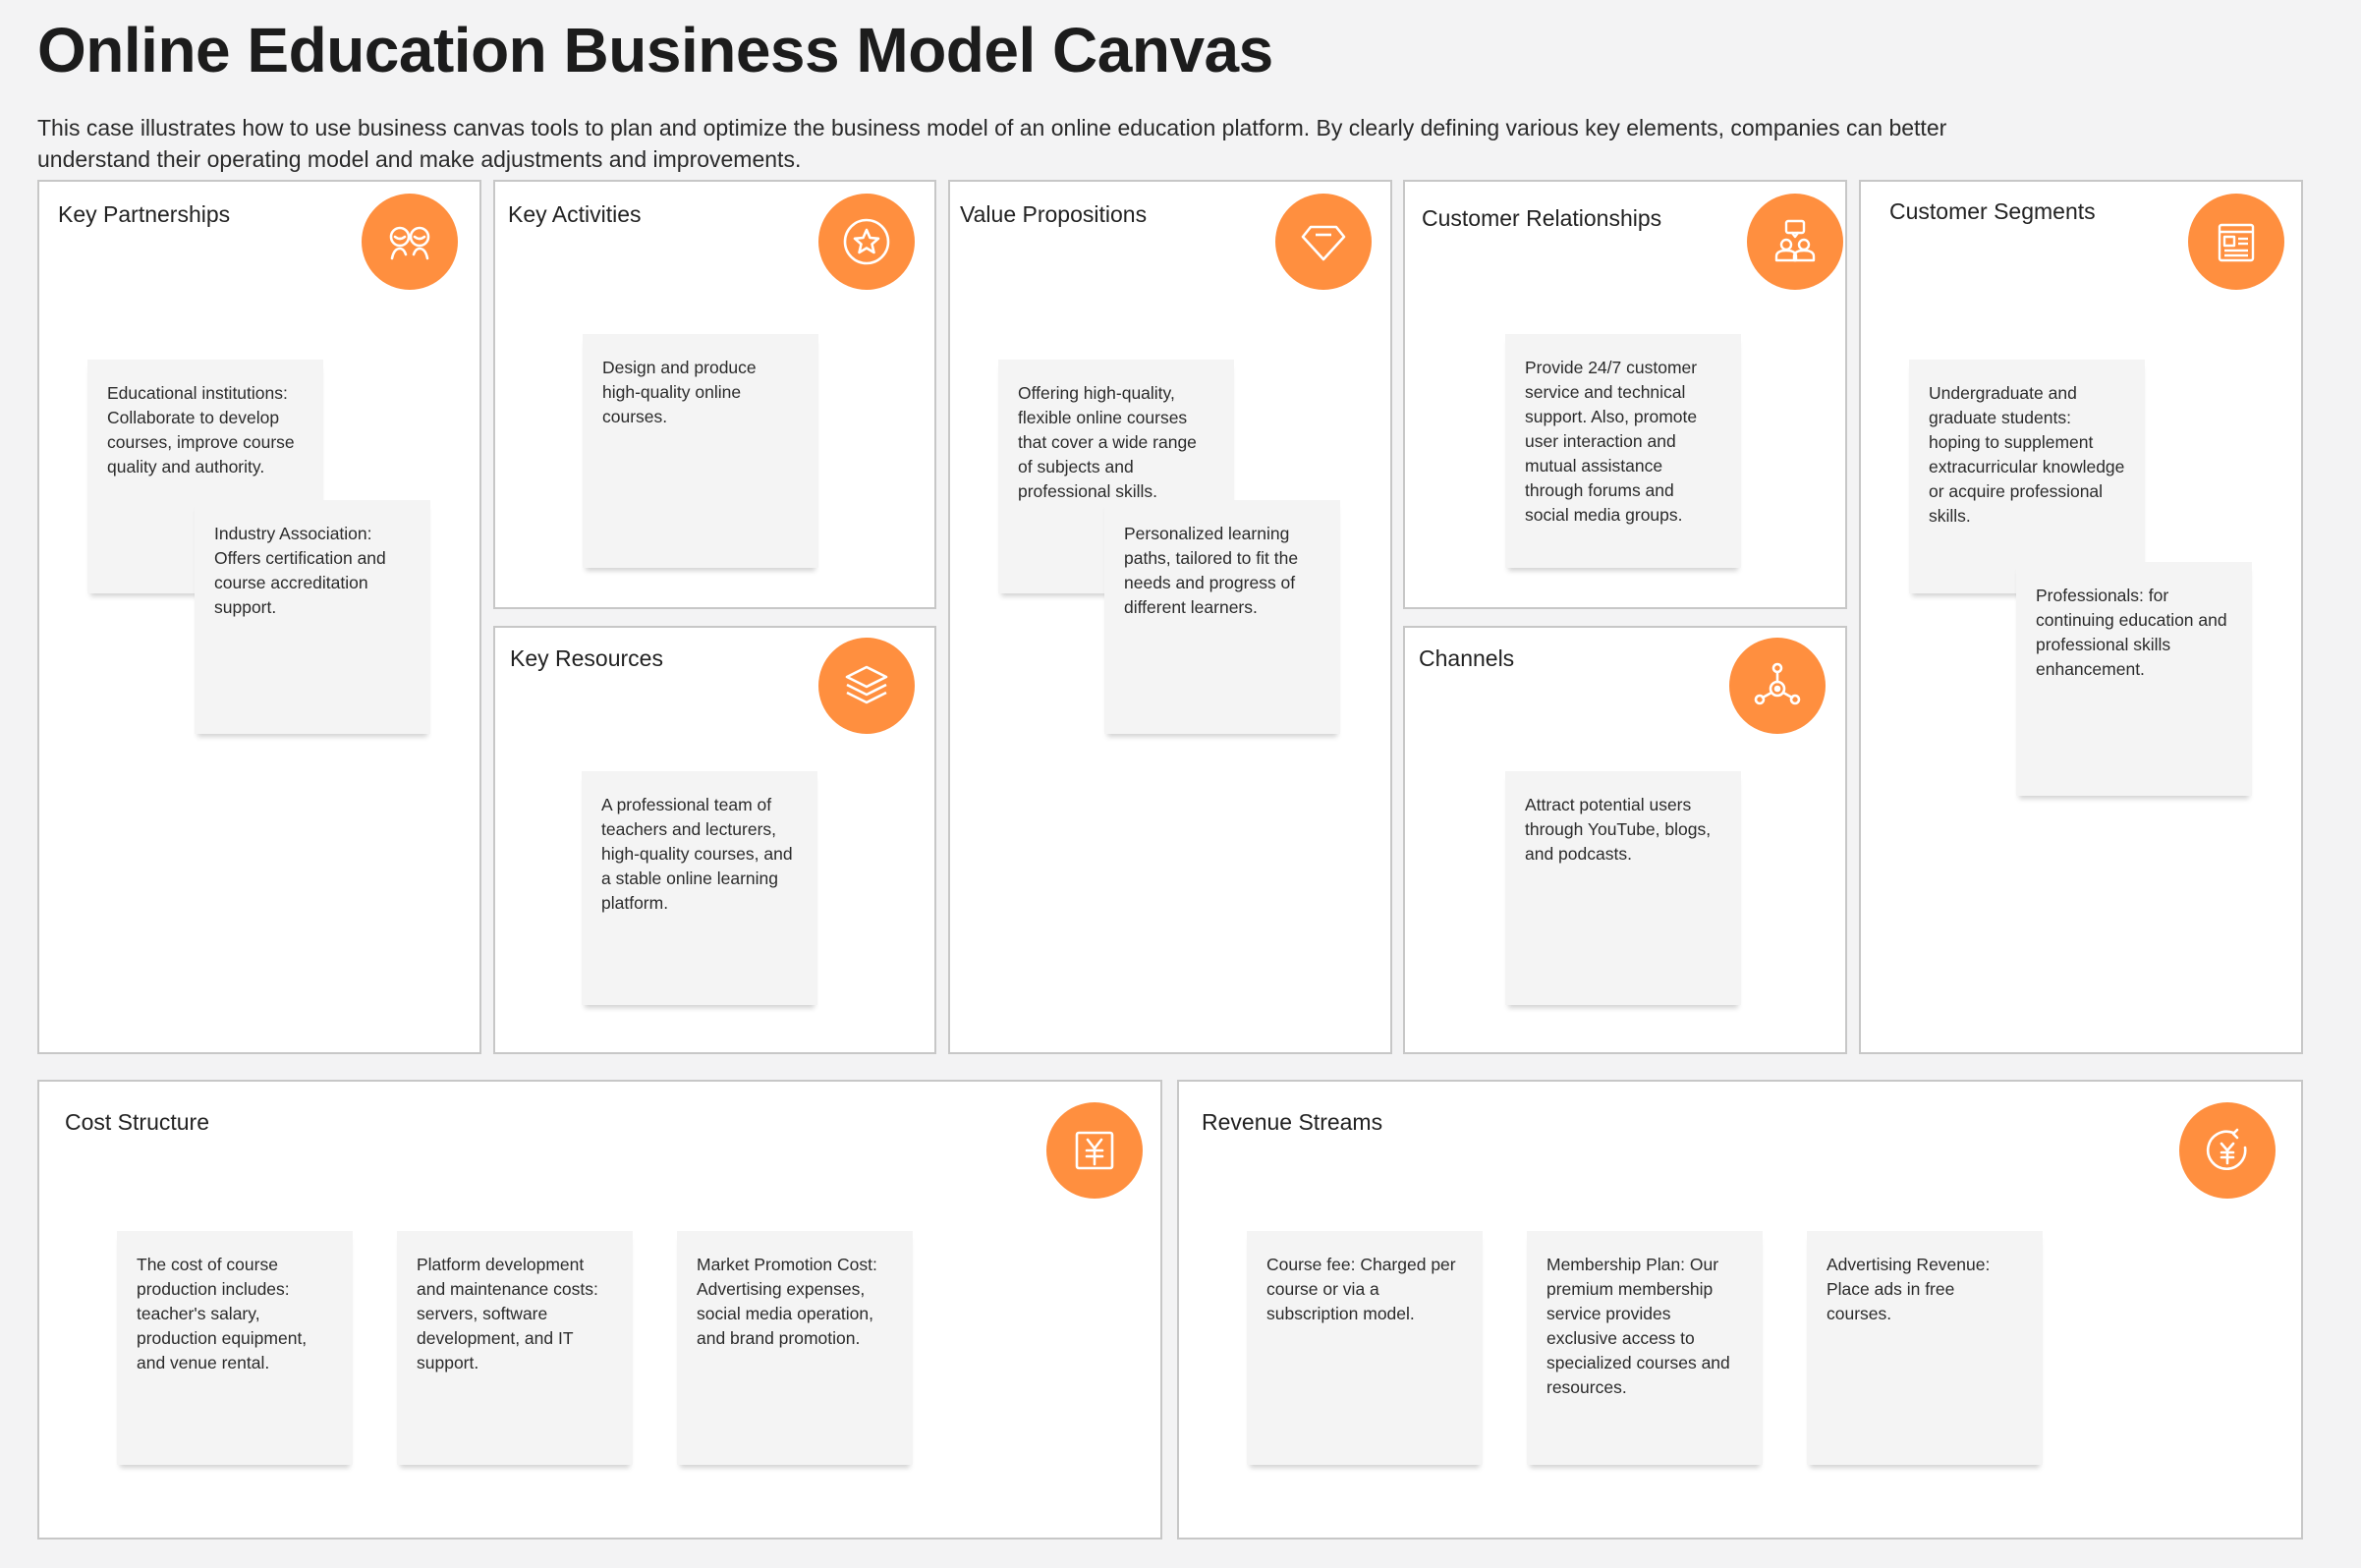 The width and height of the screenshot is (2361, 1568). I want to click on page-title: Online Education Business Model Canvas, so click(655, 50).